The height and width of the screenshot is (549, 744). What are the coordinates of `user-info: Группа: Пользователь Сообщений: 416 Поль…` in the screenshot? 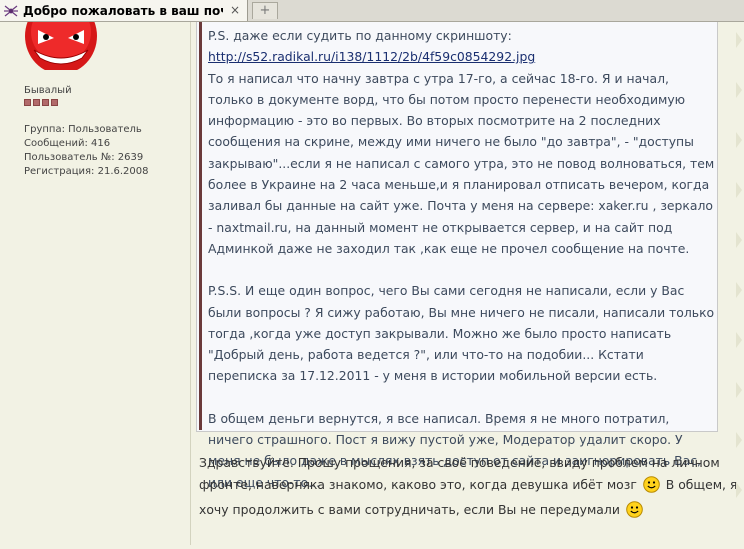 It's located at (86, 151).